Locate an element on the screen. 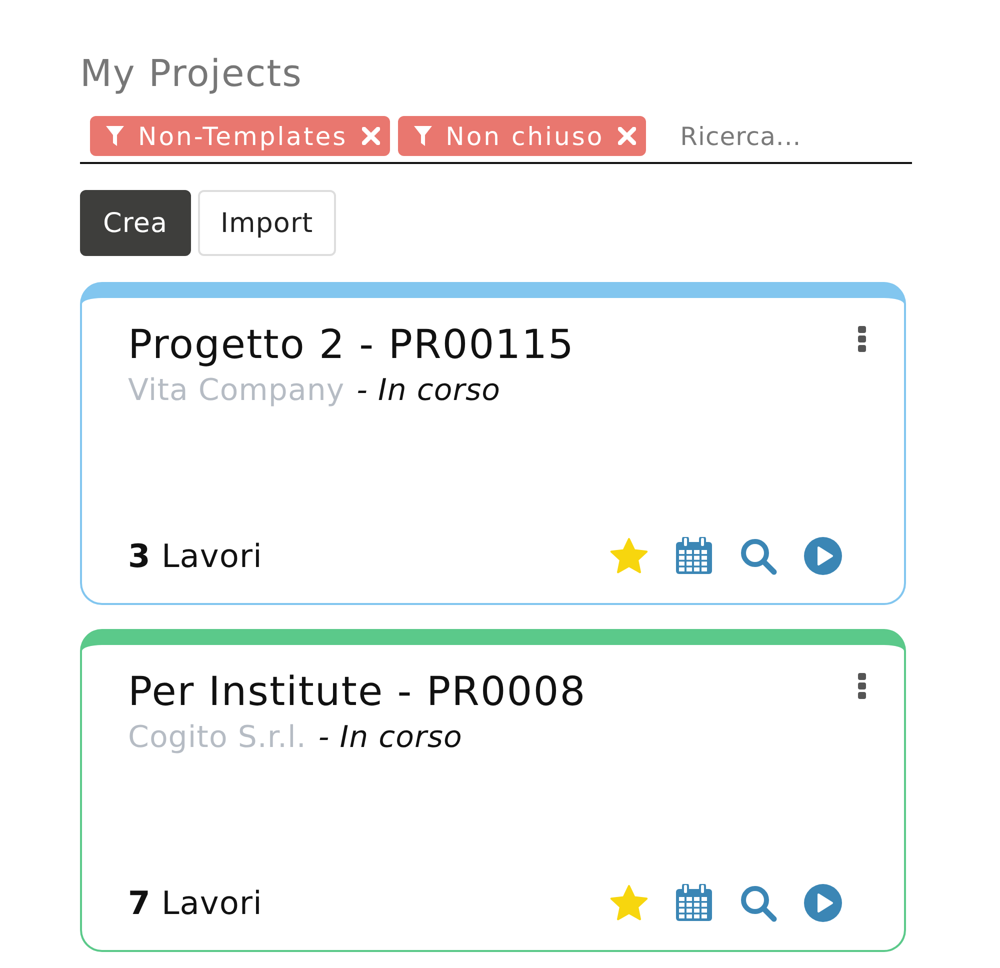 This screenshot has height=968, width=1000. job-count: 7 Lavori is located at coordinates (195, 903).